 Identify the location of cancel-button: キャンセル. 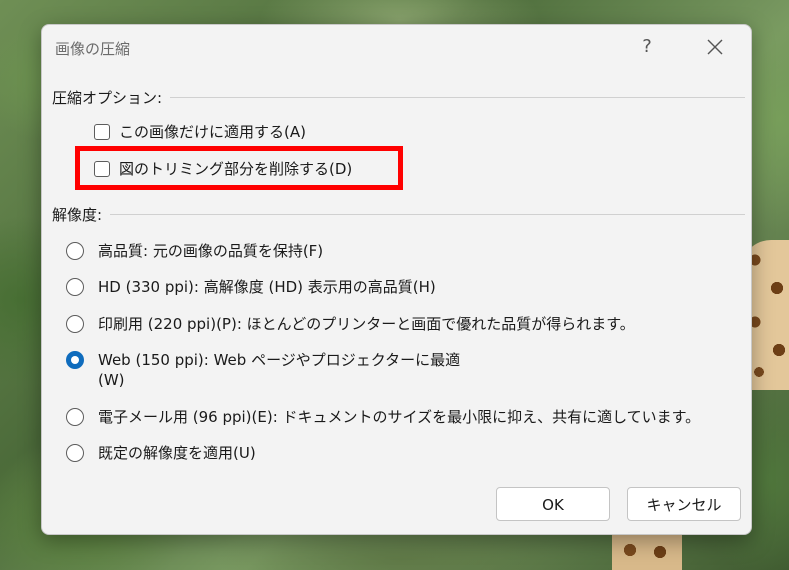
(684, 504).